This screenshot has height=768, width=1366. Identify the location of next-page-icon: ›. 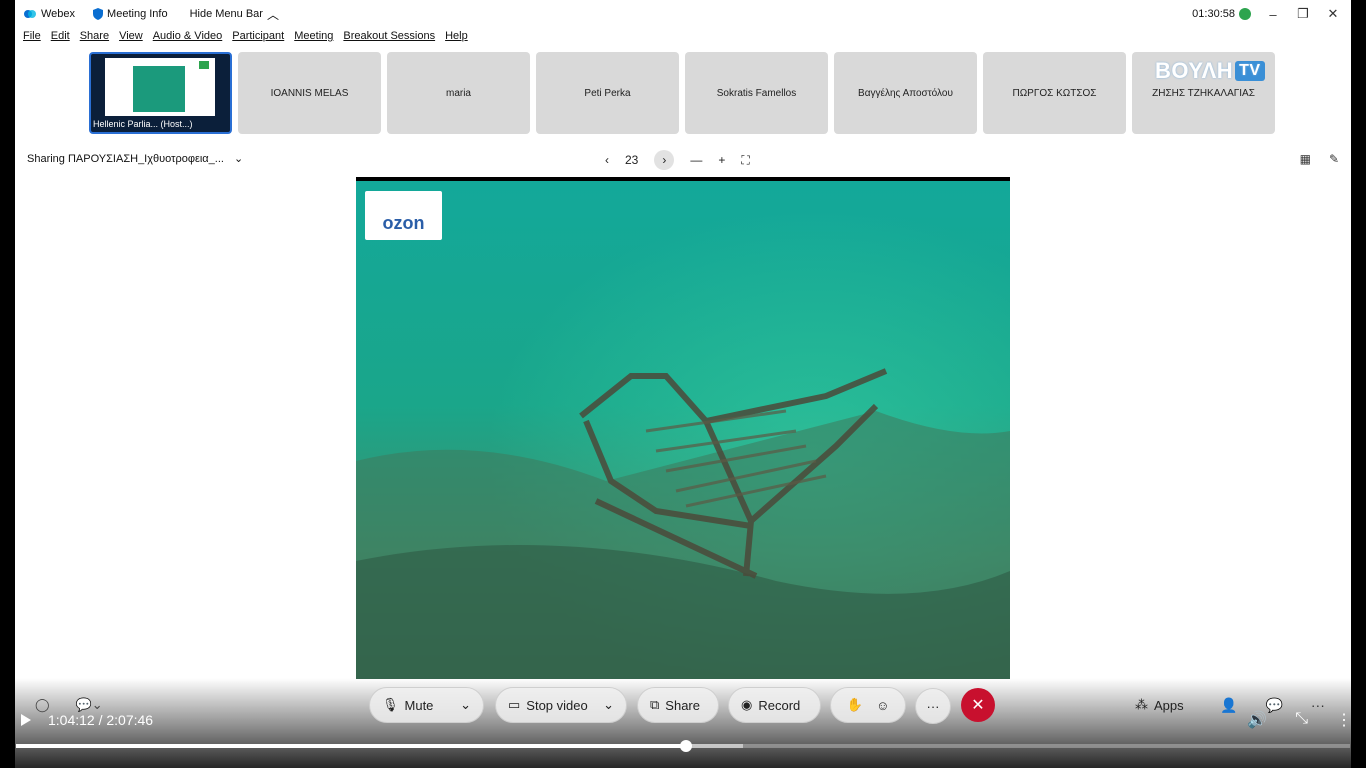
(664, 160).